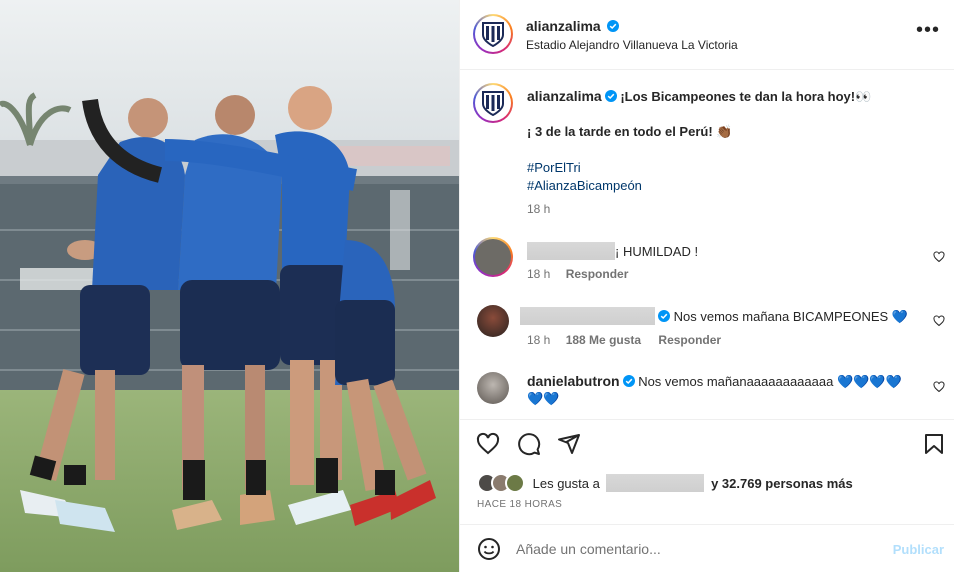 The height and width of the screenshot is (572, 954). What do you see at coordinates (520, 504) in the screenshot?
I see `post-timestamp: HACE 18 HORAS` at bounding box center [520, 504].